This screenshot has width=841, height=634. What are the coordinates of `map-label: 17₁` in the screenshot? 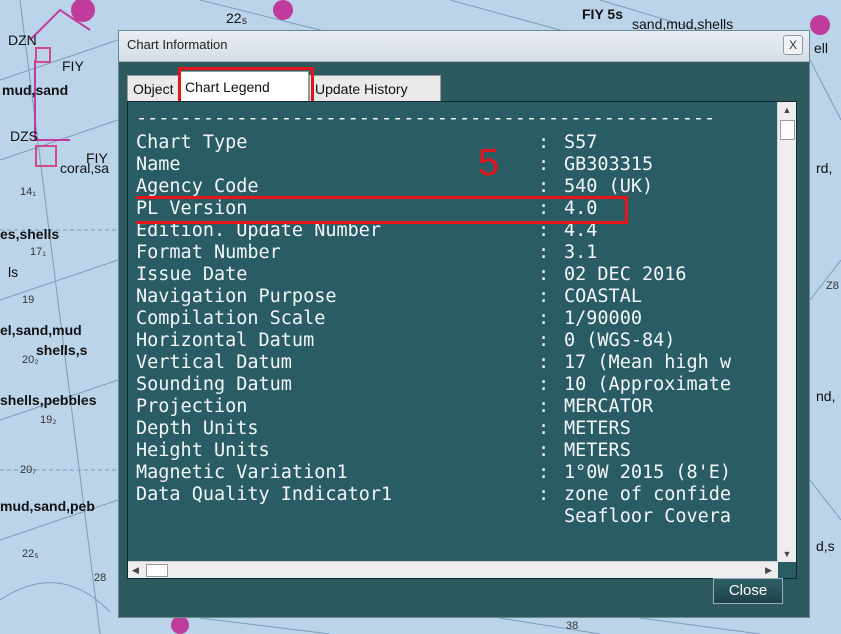 It's located at (38, 252).